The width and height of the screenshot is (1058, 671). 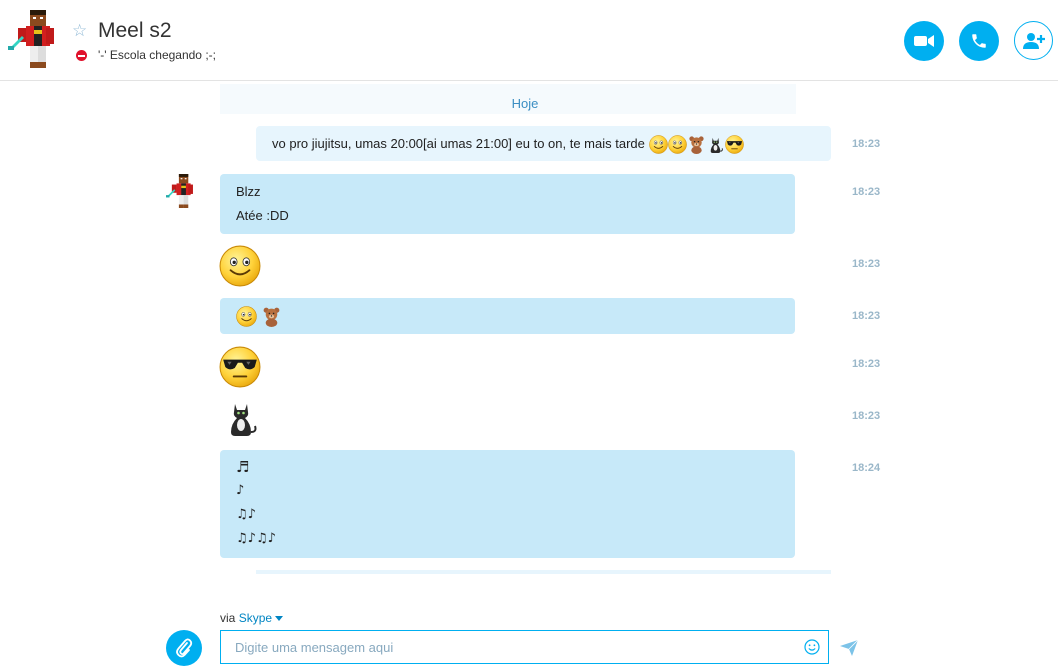 I want to click on via-service-link: Skype, so click(x=255, y=618).